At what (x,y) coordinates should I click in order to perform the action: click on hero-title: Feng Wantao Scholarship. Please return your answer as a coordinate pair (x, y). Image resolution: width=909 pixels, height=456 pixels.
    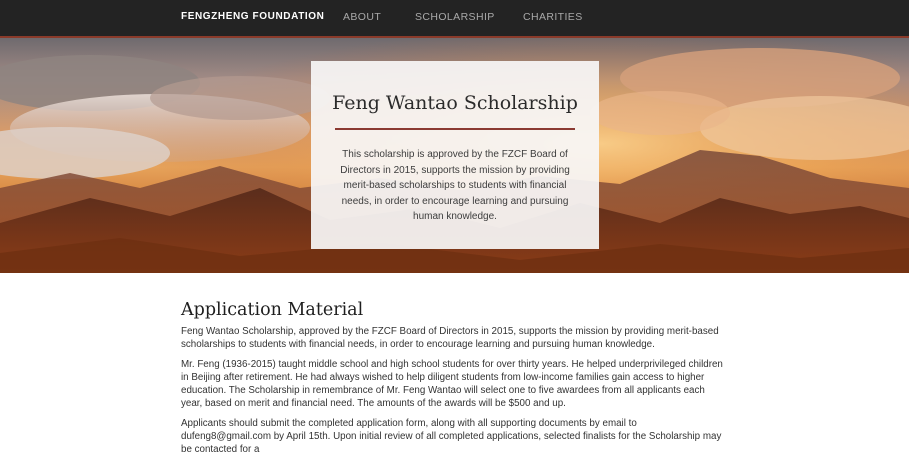
    Looking at the image, I should click on (455, 103).